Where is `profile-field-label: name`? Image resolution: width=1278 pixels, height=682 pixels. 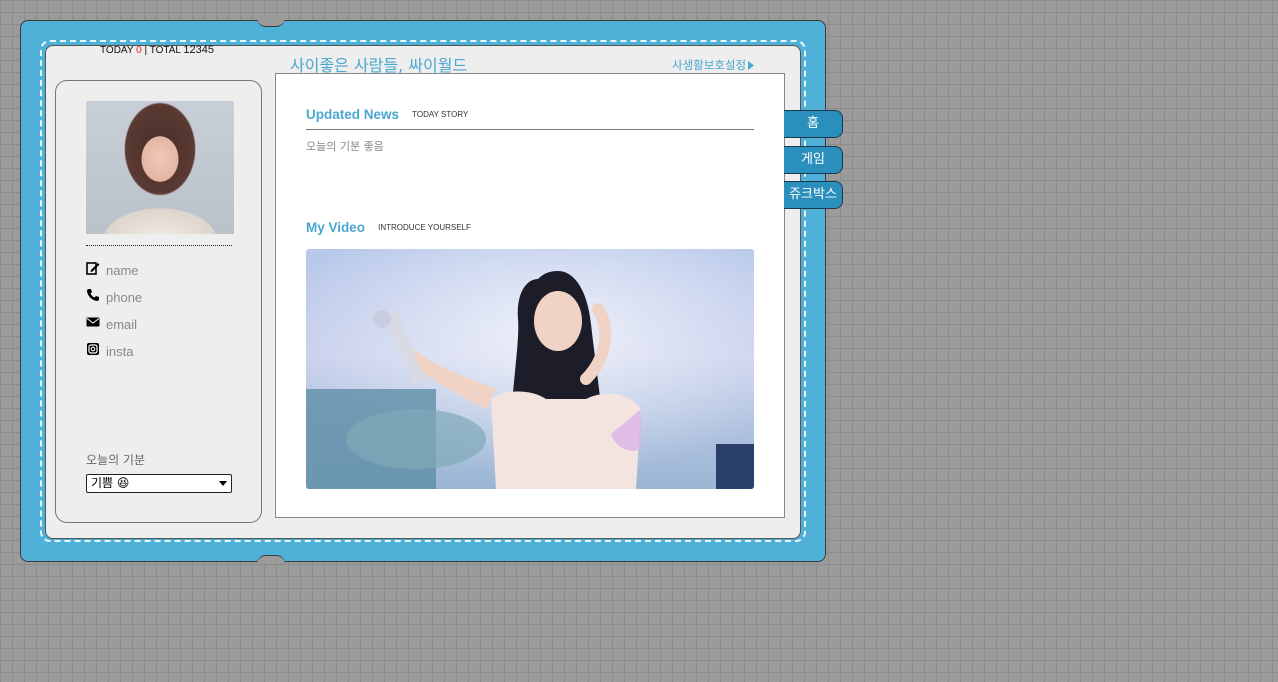
profile-field-label: name is located at coordinates (122, 270).